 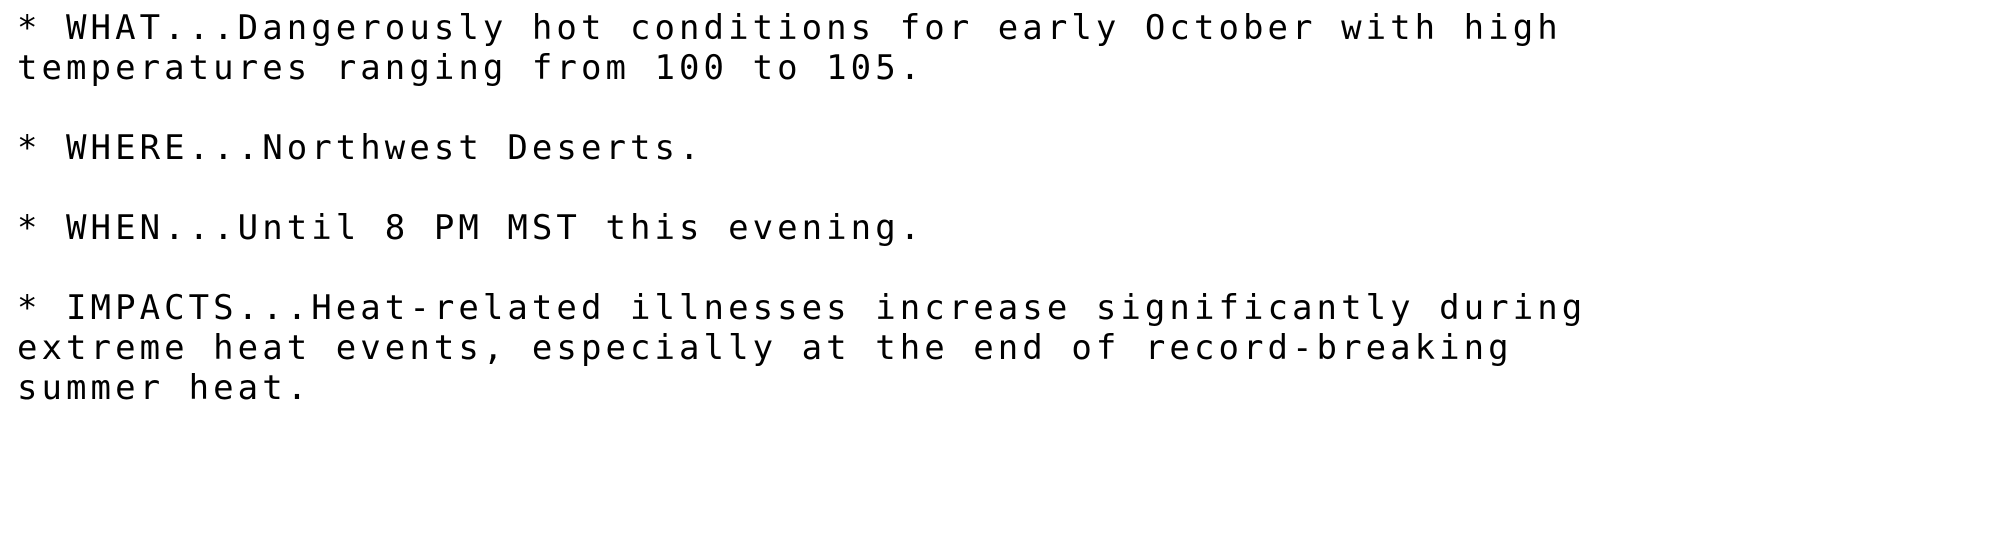 What do you see at coordinates (164, 388) in the screenshot?
I see `bulletin-line-impacts-3: summer heat.` at bounding box center [164, 388].